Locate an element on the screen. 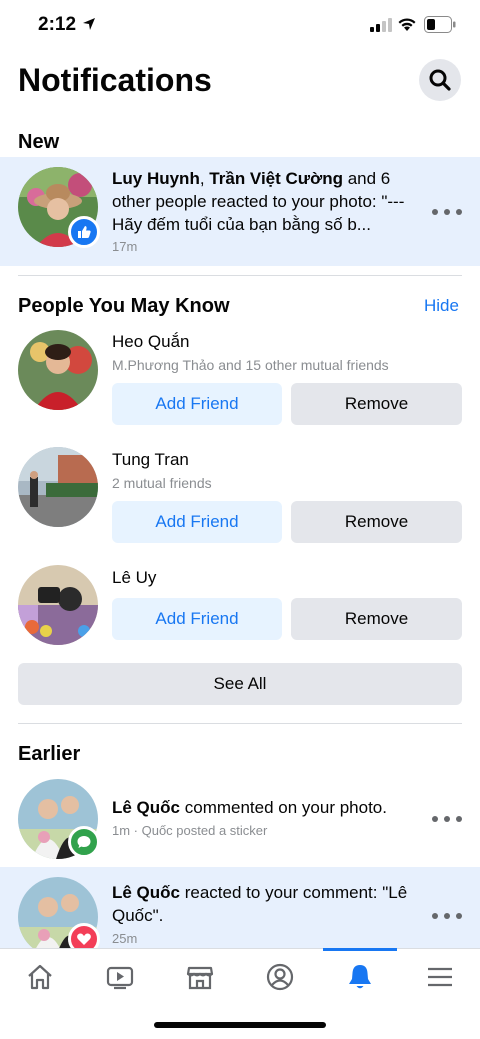  section-title-pymk: People You May Know is located at coordinates (124, 306).